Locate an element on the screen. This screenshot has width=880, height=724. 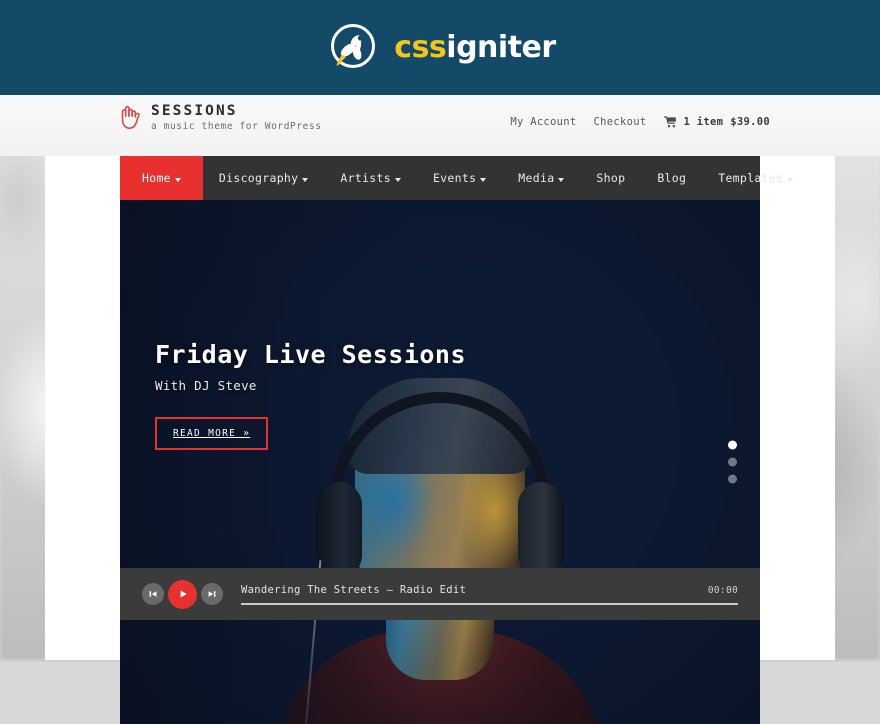
nav-item-label: Media is located at coordinates (536, 178).